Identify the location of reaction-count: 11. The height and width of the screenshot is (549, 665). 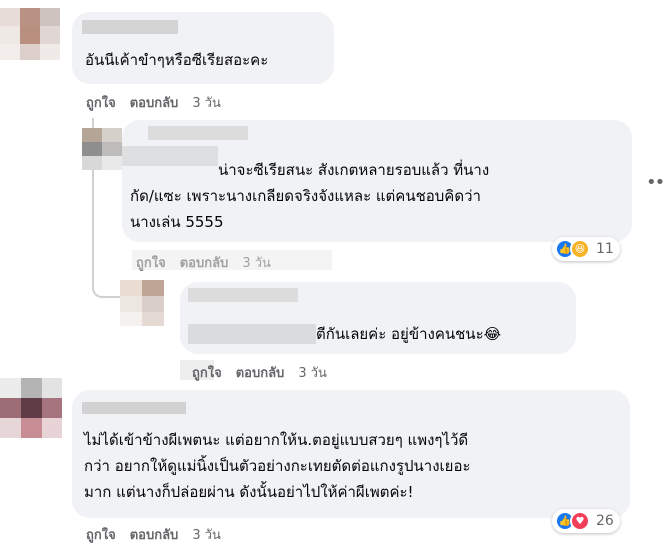
(605, 249).